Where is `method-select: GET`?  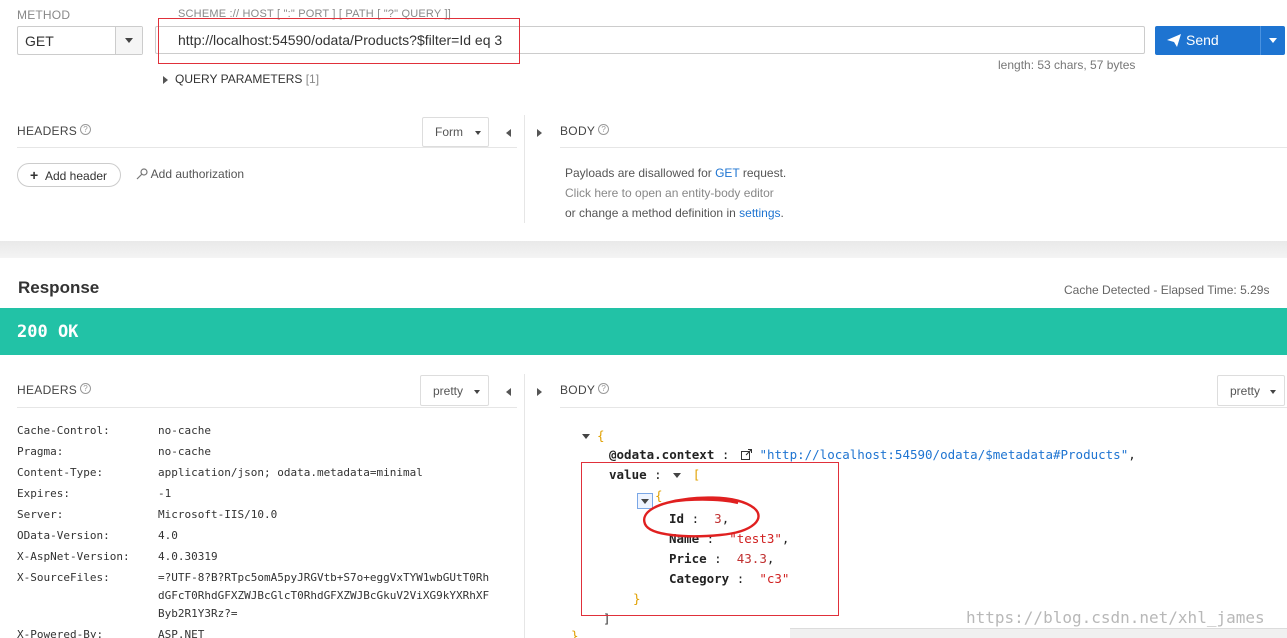 method-select: GET is located at coordinates (80, 40).